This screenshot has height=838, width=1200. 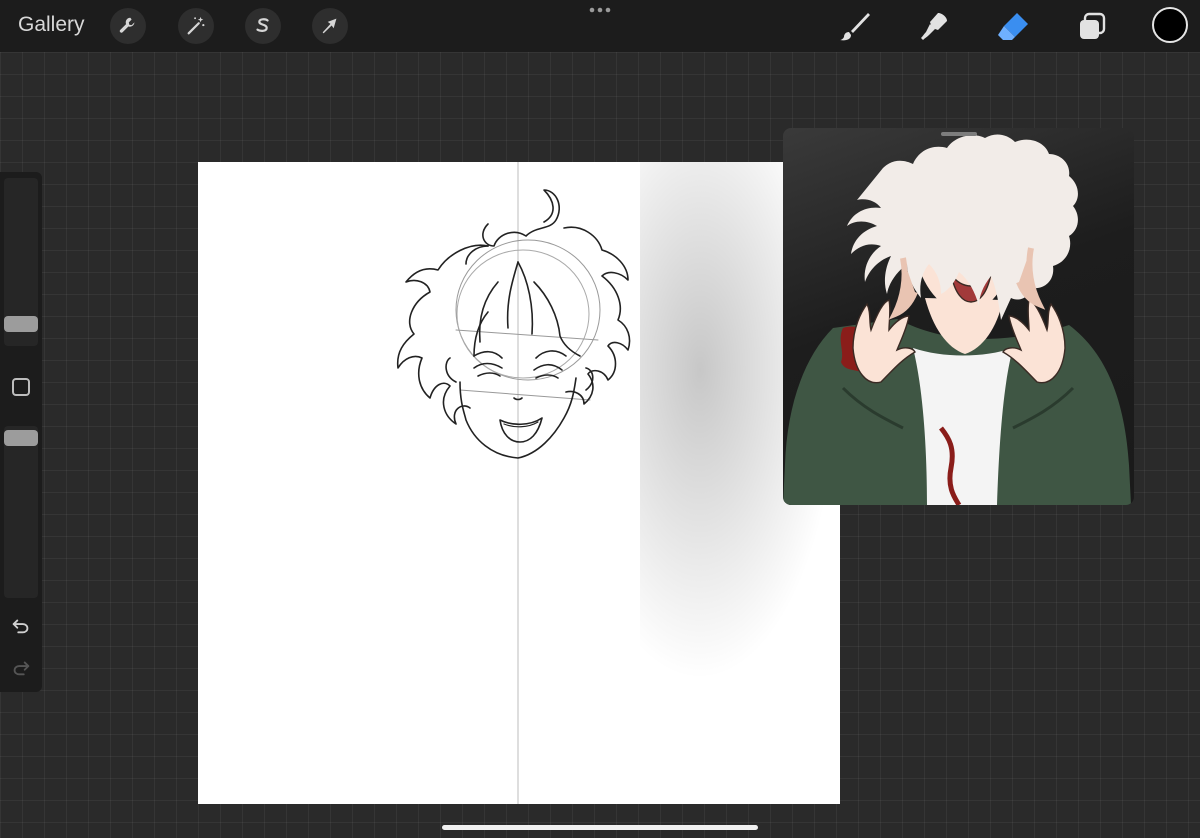 What do you see at coordinates (21, 438) in the screenshot?
I see `opacity-slider-thumb` at bounding box center [21, 438].